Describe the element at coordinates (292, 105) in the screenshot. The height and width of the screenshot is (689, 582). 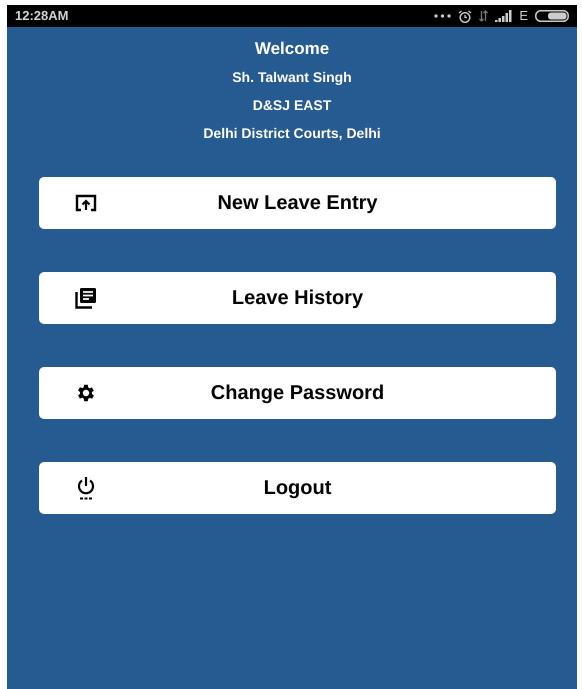
I see `header-line: D&SJ EAST` at that location.